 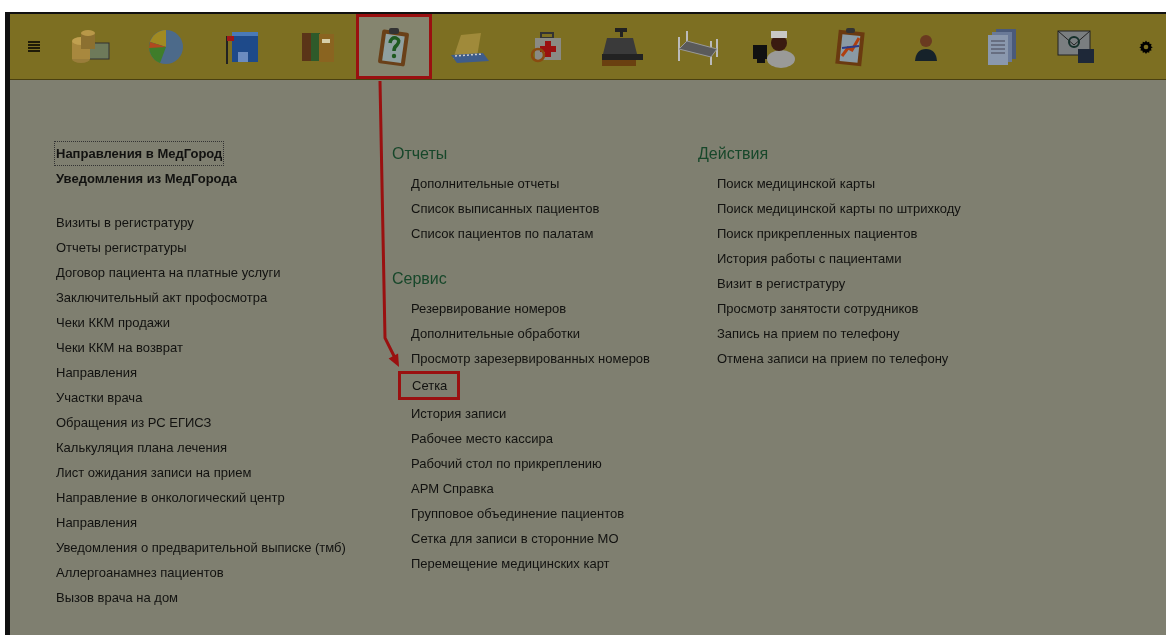 I want to click on menu-link: Направления в МедГород, so click(x=139, y=153).